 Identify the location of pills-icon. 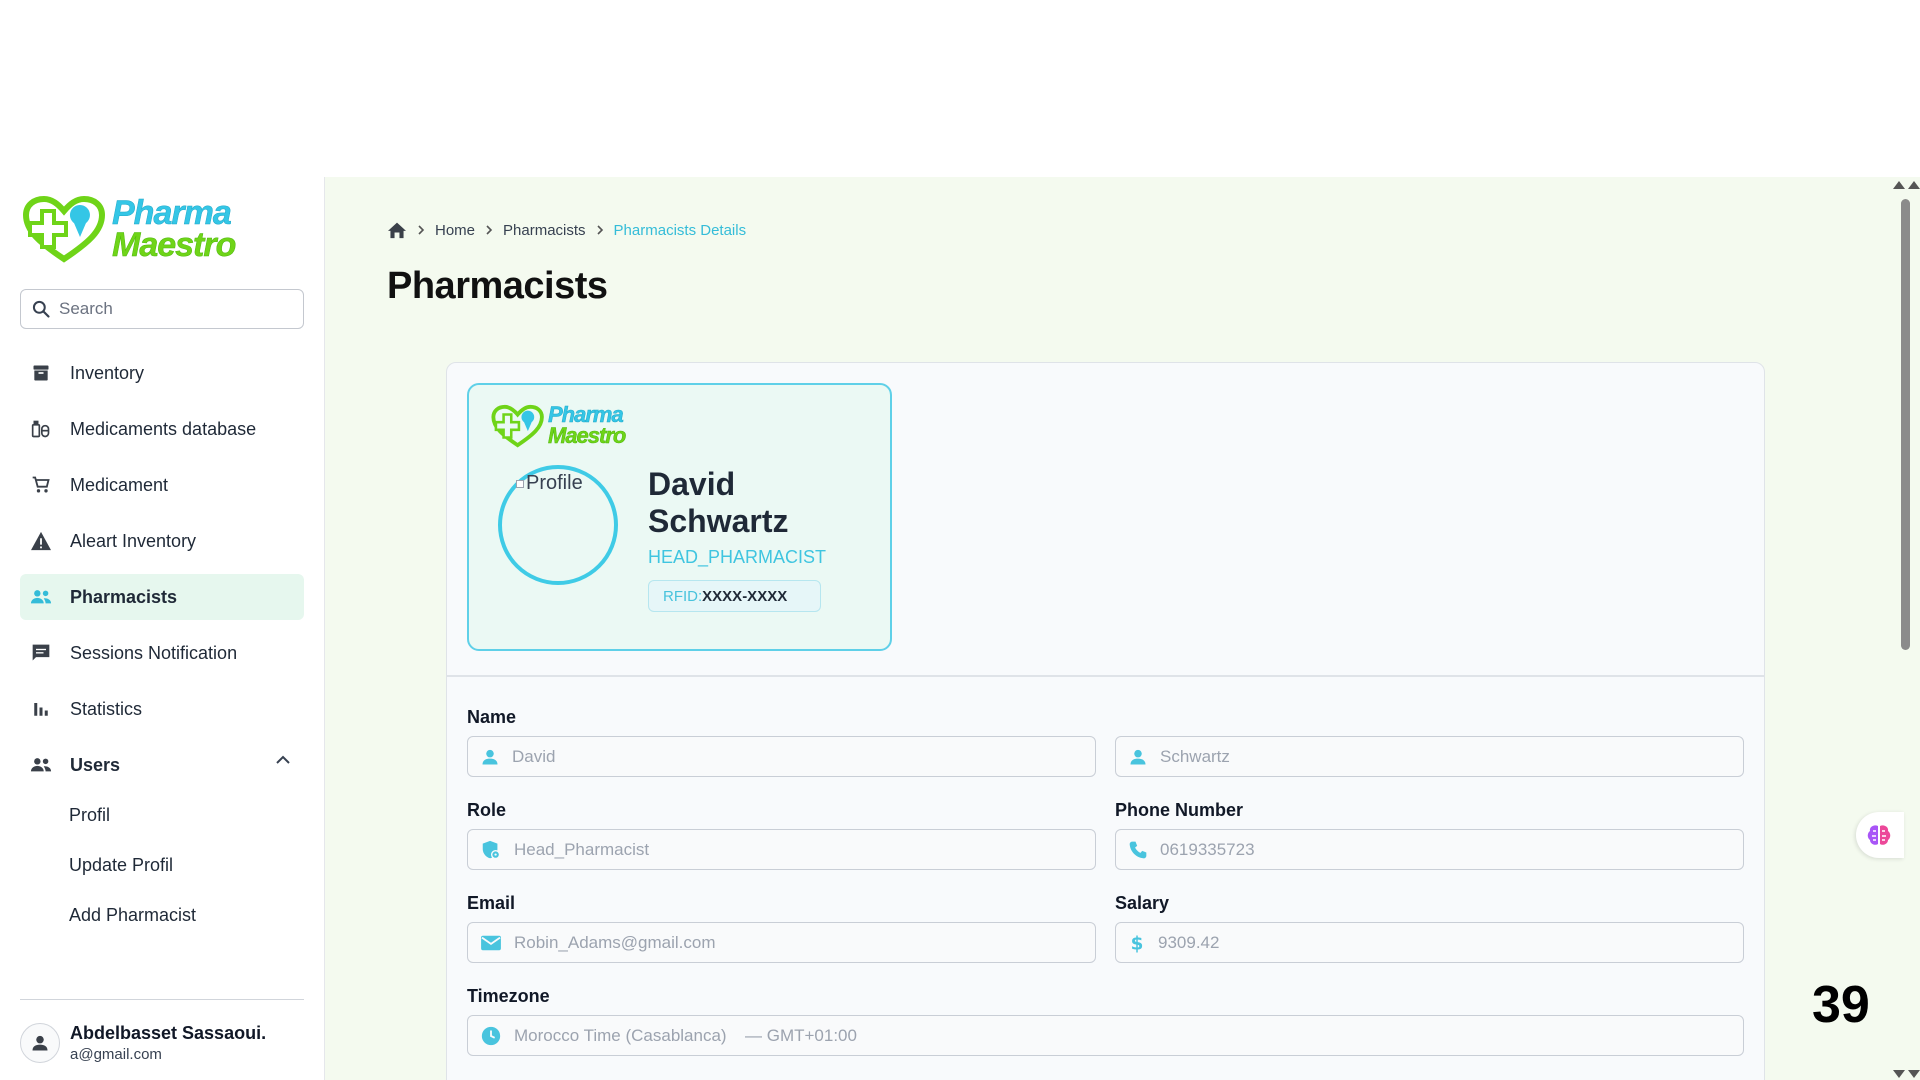
(40, 429).